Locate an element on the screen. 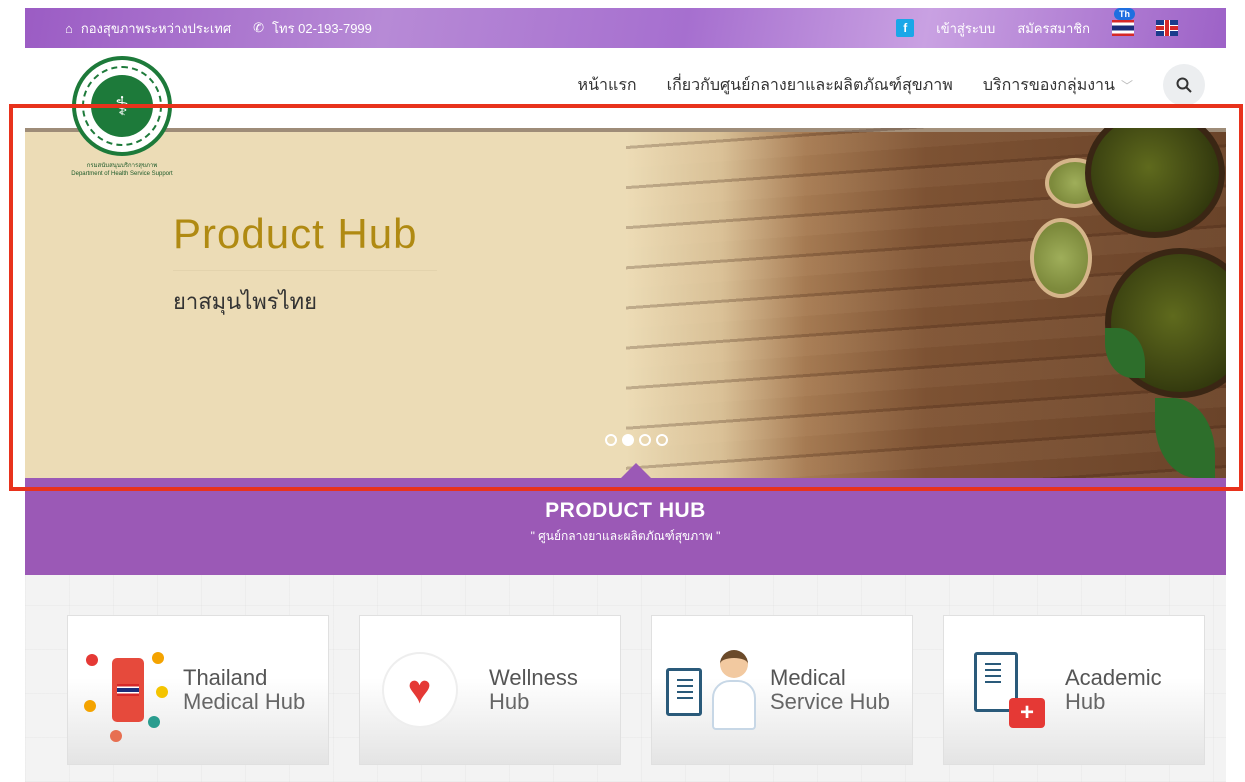 The image size is (1245, 782). card-academic-hub: + Academic Hub is located at coordinates (1074, 690).